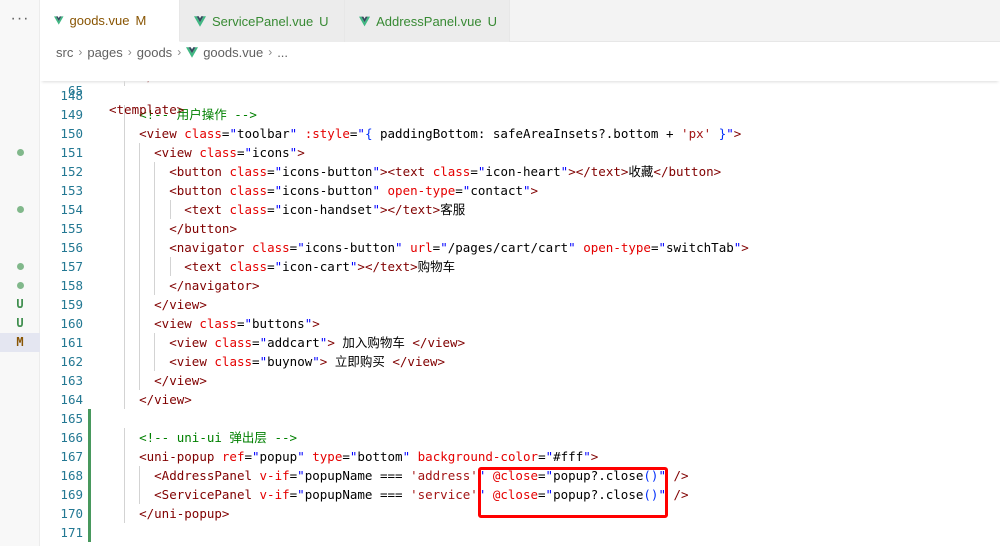 This screenshot has height=546, width=1000. What do you see at coordinates (520, 418) in the screenshot?
I see `code-line: 165` at bounding box center [520, 418].